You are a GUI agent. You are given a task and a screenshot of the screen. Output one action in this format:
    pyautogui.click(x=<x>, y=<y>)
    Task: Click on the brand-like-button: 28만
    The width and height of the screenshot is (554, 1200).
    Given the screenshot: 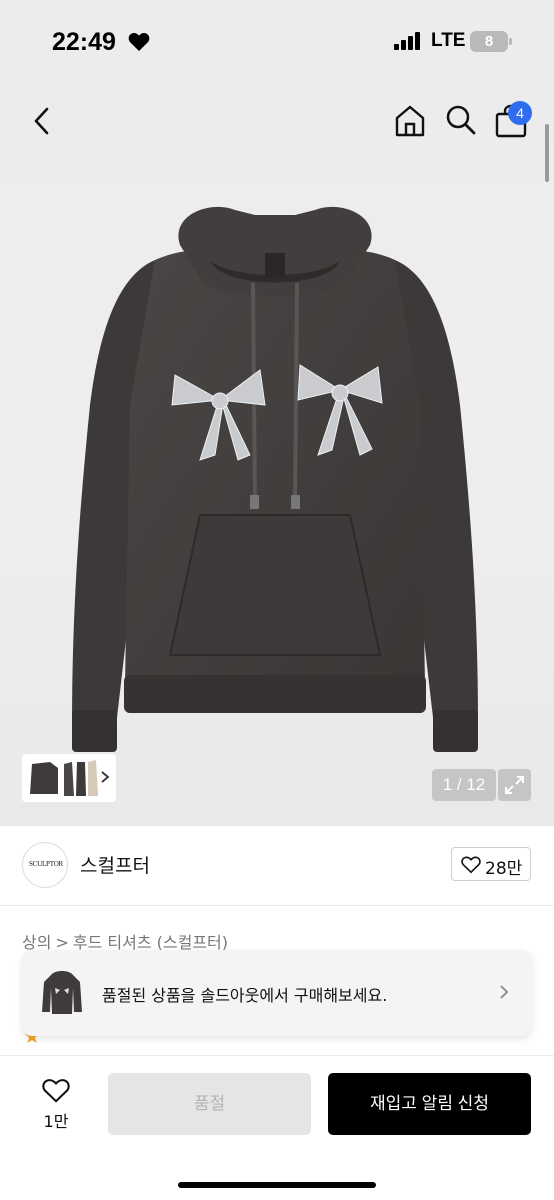 What is the action you would take?
    pyautogui.click(x=491, y=864)
    